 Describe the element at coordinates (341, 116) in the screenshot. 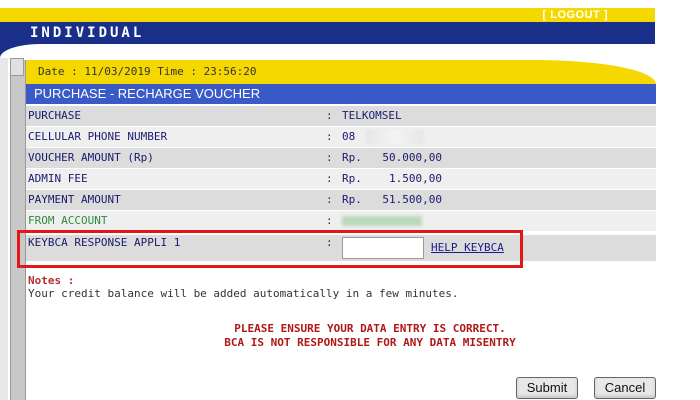

I see `row-purchase: PURCHASE : TELKOMSEL` at that location.